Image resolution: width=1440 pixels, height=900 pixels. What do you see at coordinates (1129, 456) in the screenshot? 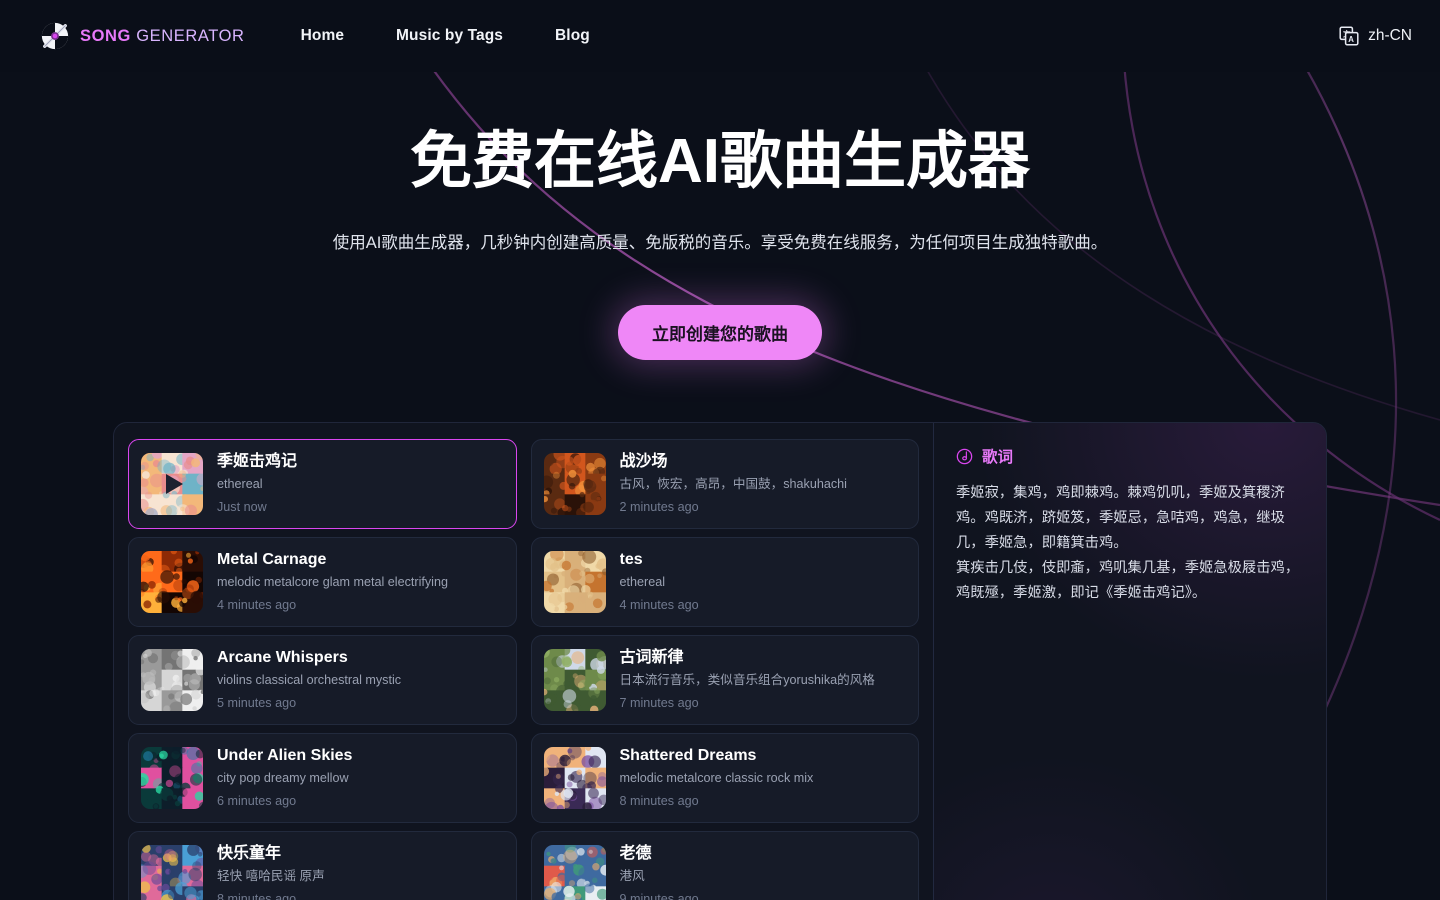
I see `lyrics-header: 歌词` at bounding box center [1129, 456].